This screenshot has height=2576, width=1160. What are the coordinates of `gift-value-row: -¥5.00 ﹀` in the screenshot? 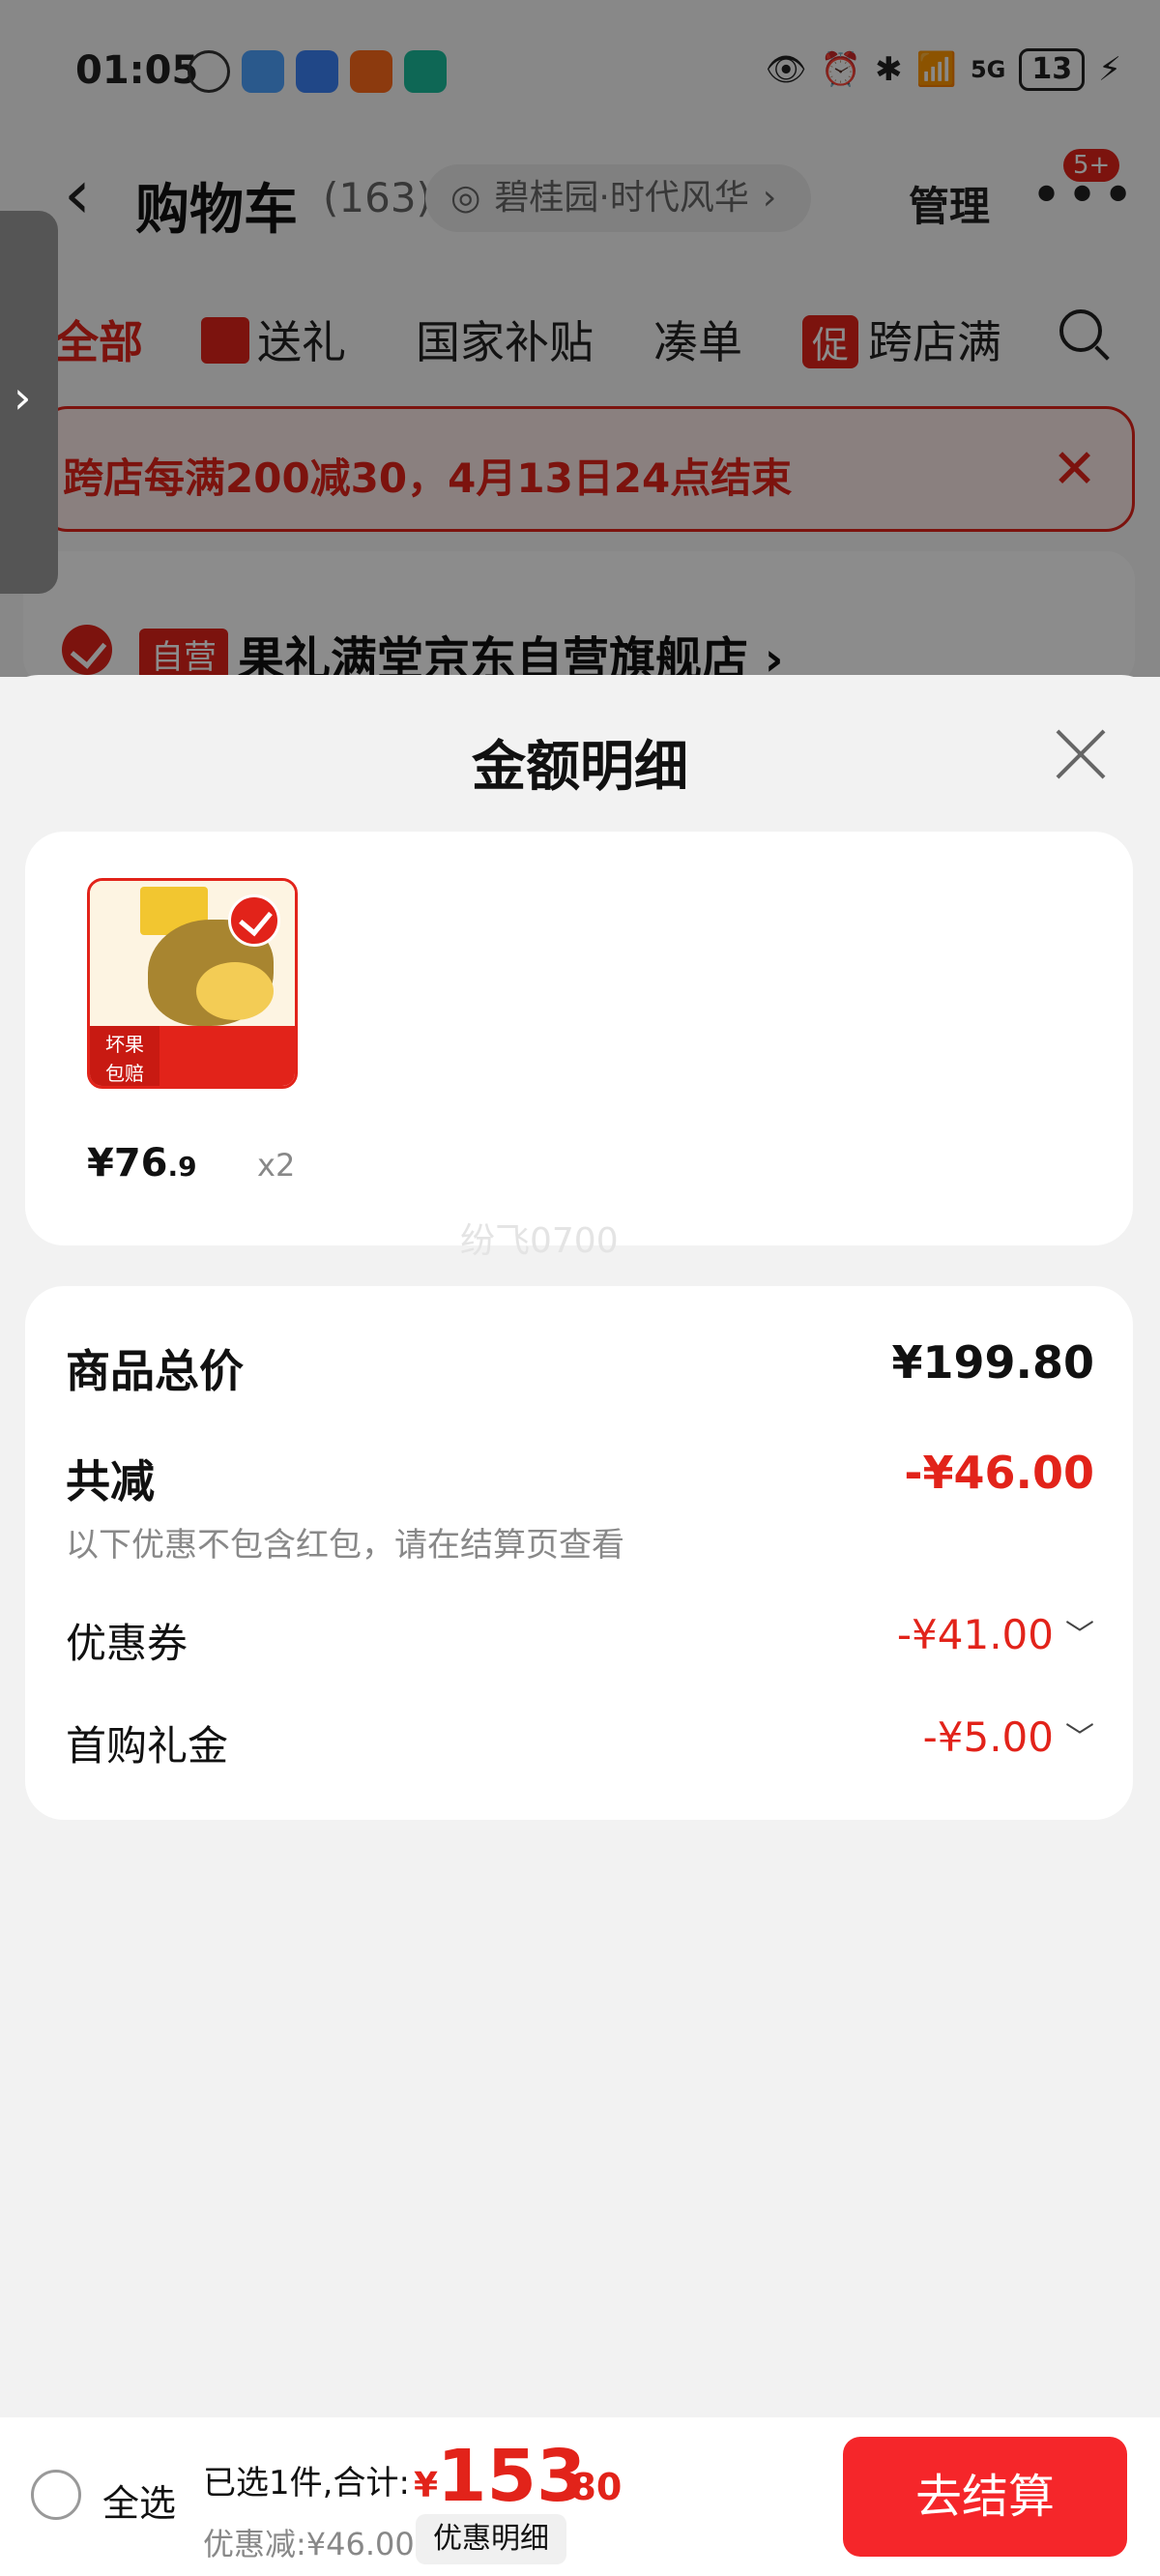 It's located at (1009, 1737).